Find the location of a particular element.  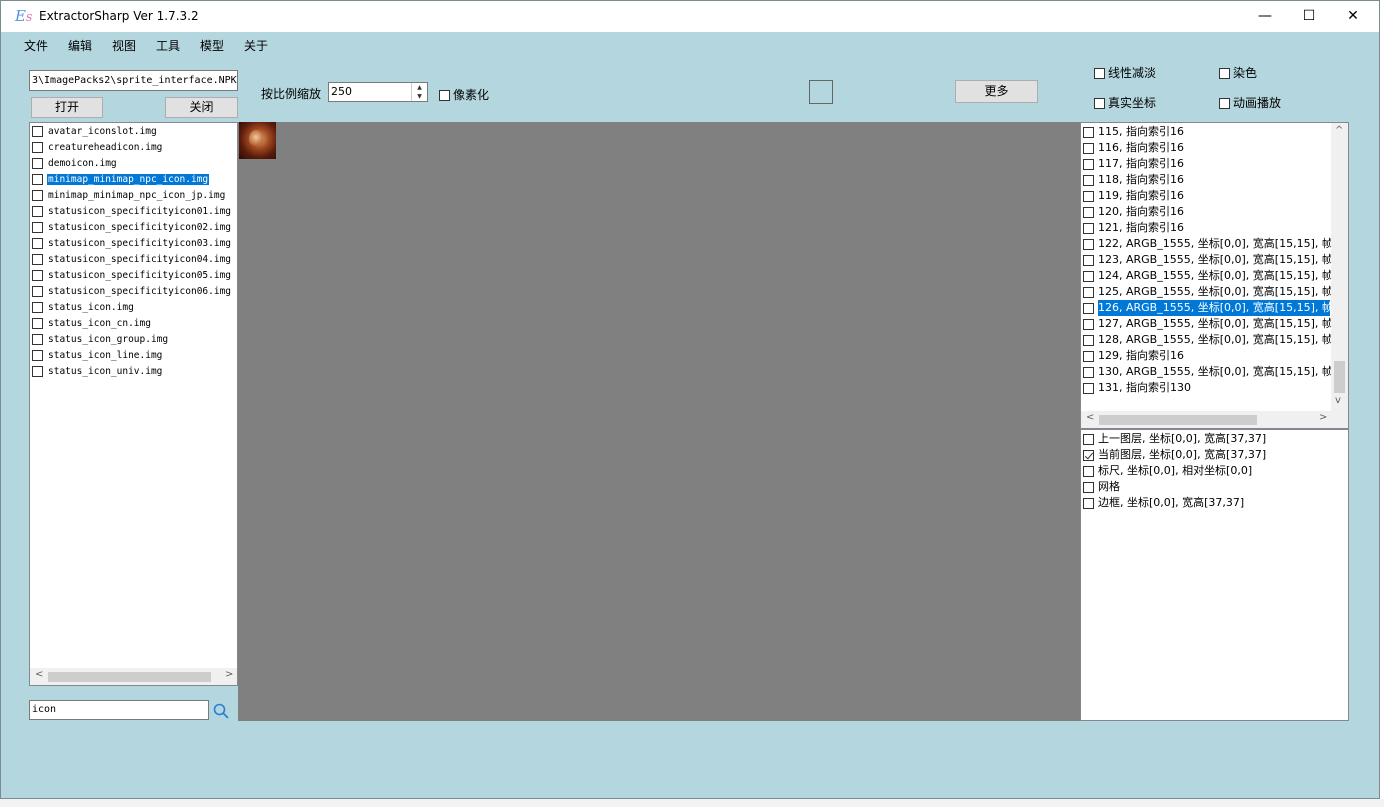

frame-list-item: 128, ARGB_1555, 坐标[0,0], 宽高[15,15], 帧 is located at coordinates (1207, 340).